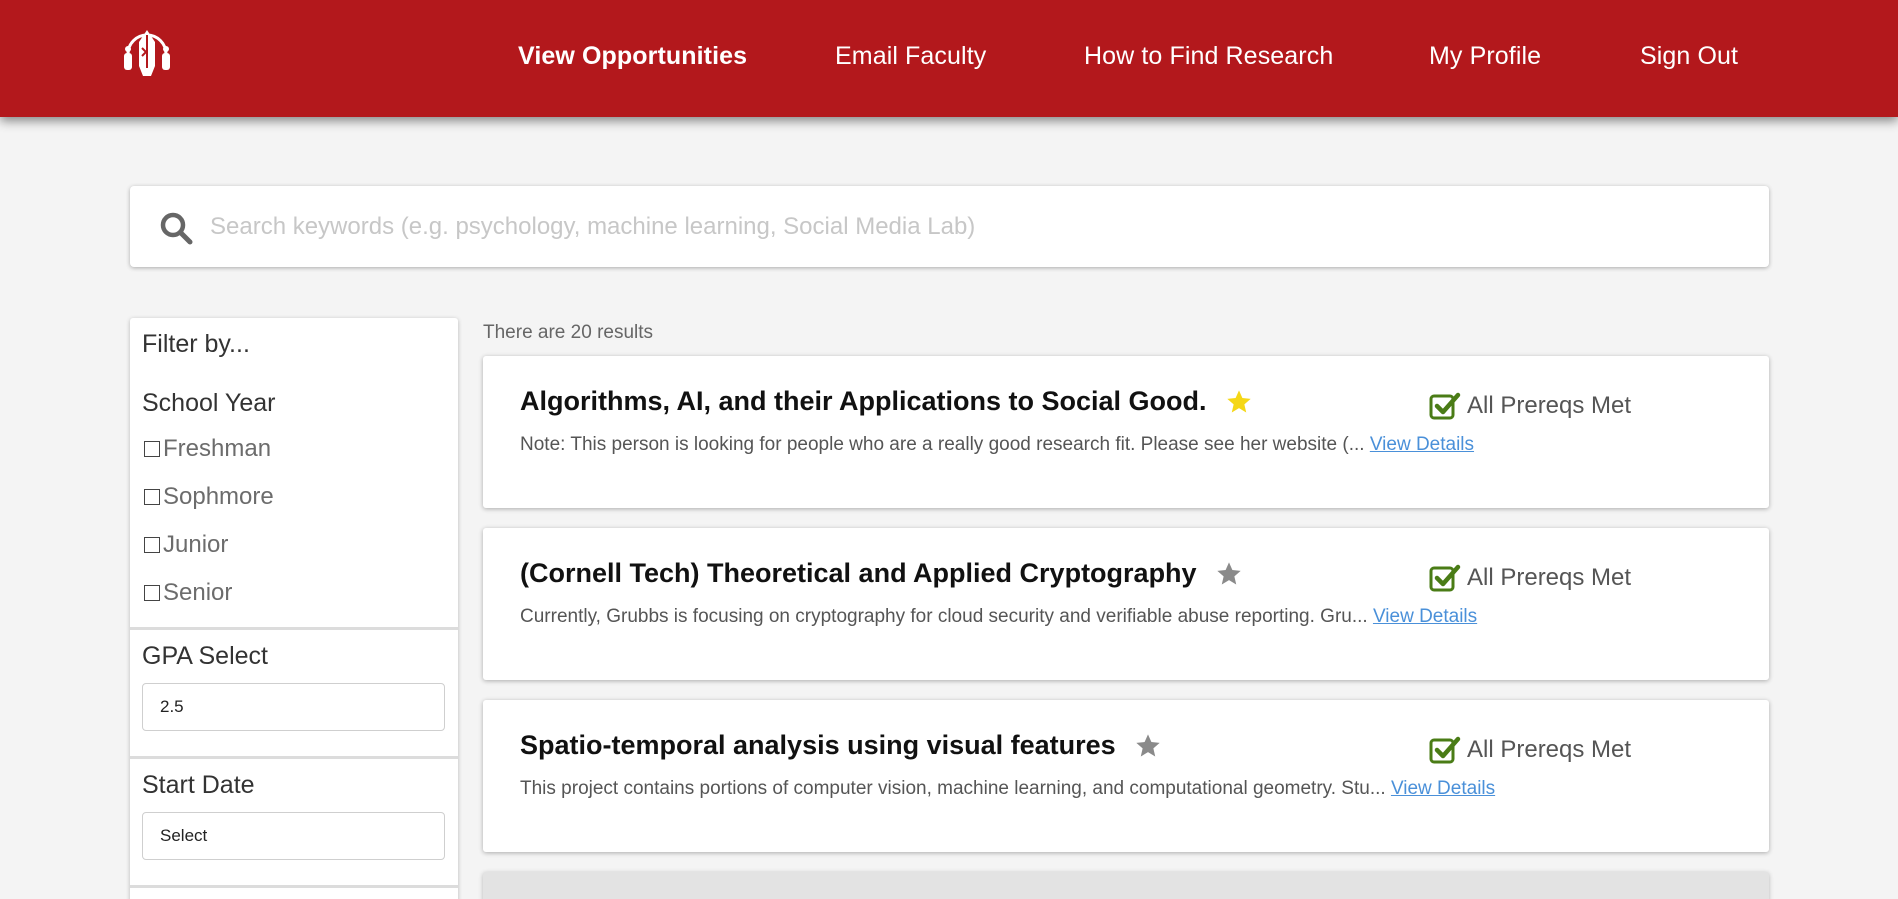  I want to click on checkbox-sophmore: Sophmore, so click(209, 497).